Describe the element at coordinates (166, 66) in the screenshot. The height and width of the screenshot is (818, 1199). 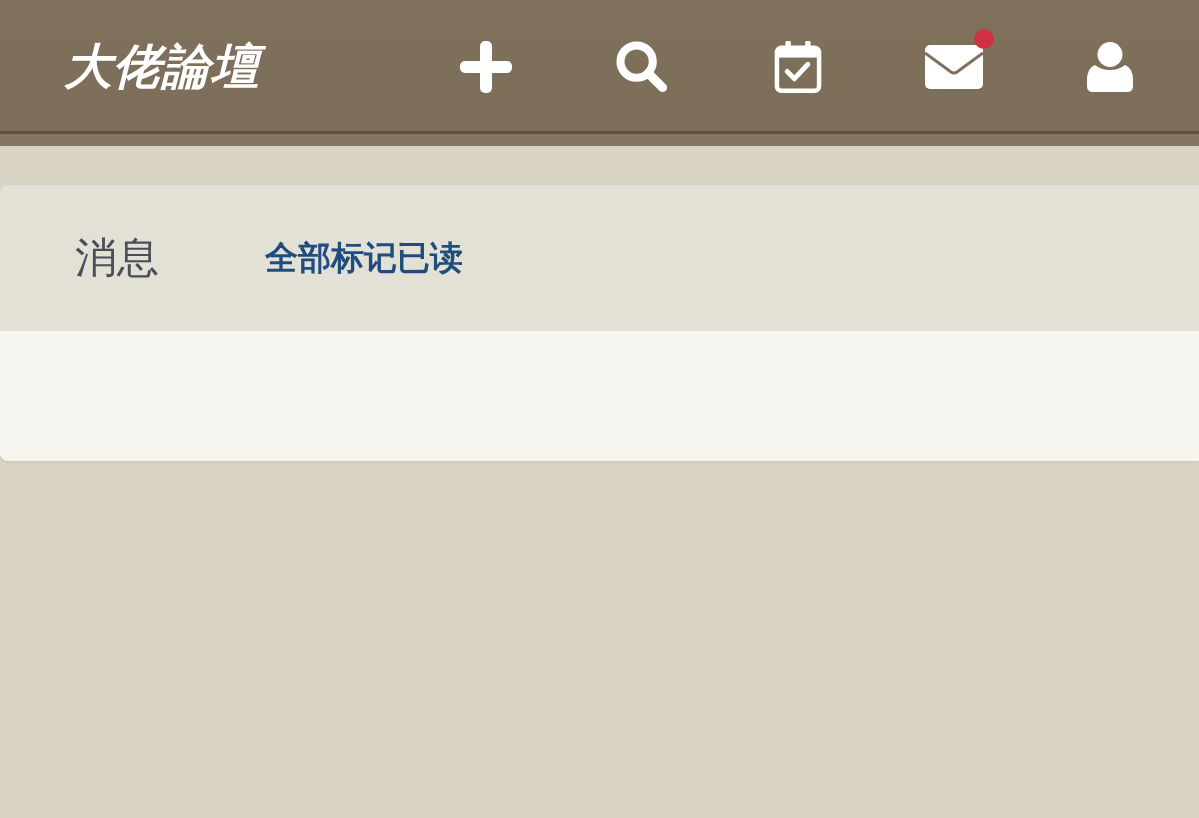
I see `site-logo: 大佬論壇` at that location.